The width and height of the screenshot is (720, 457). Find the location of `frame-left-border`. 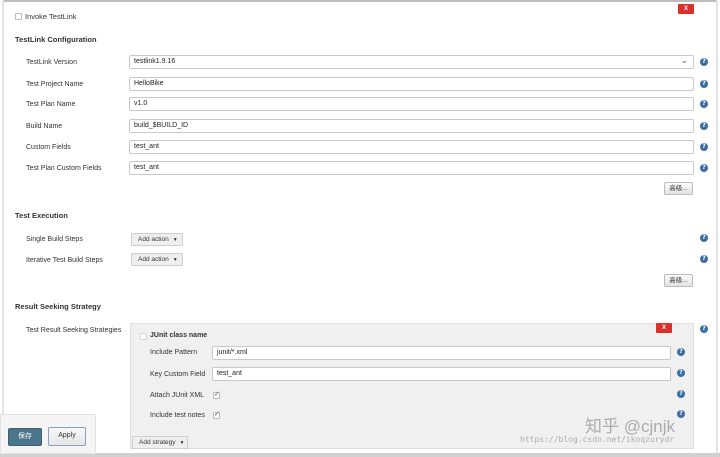

frame-left-border is located at coordinates (3, 228).